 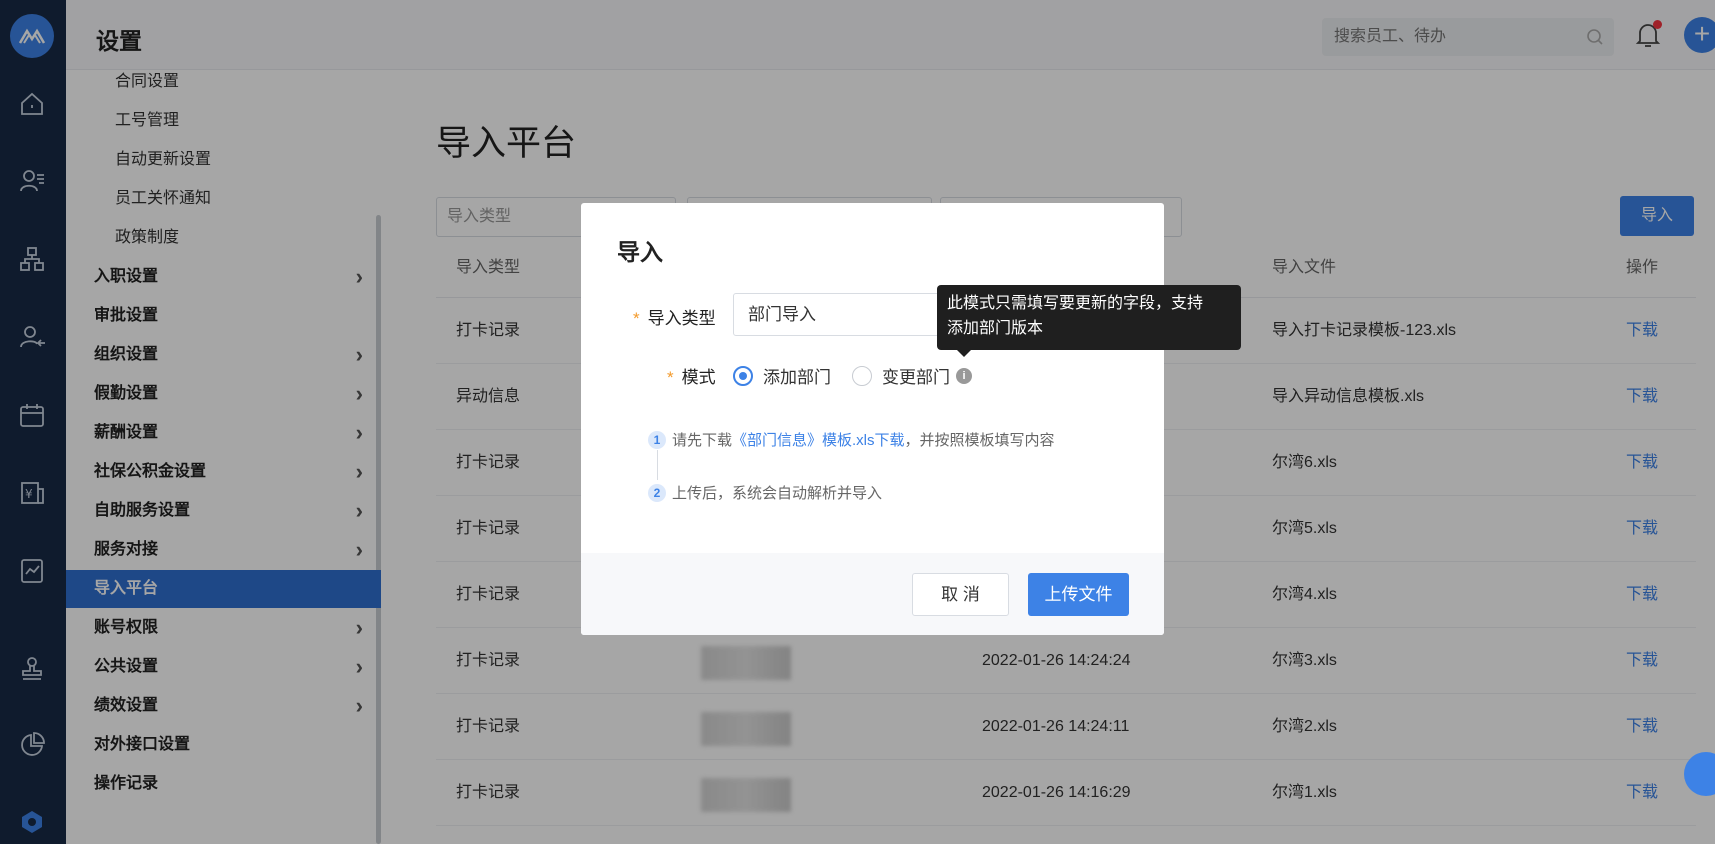 I want to click on step-number: 1, so click(x=657, y=439).